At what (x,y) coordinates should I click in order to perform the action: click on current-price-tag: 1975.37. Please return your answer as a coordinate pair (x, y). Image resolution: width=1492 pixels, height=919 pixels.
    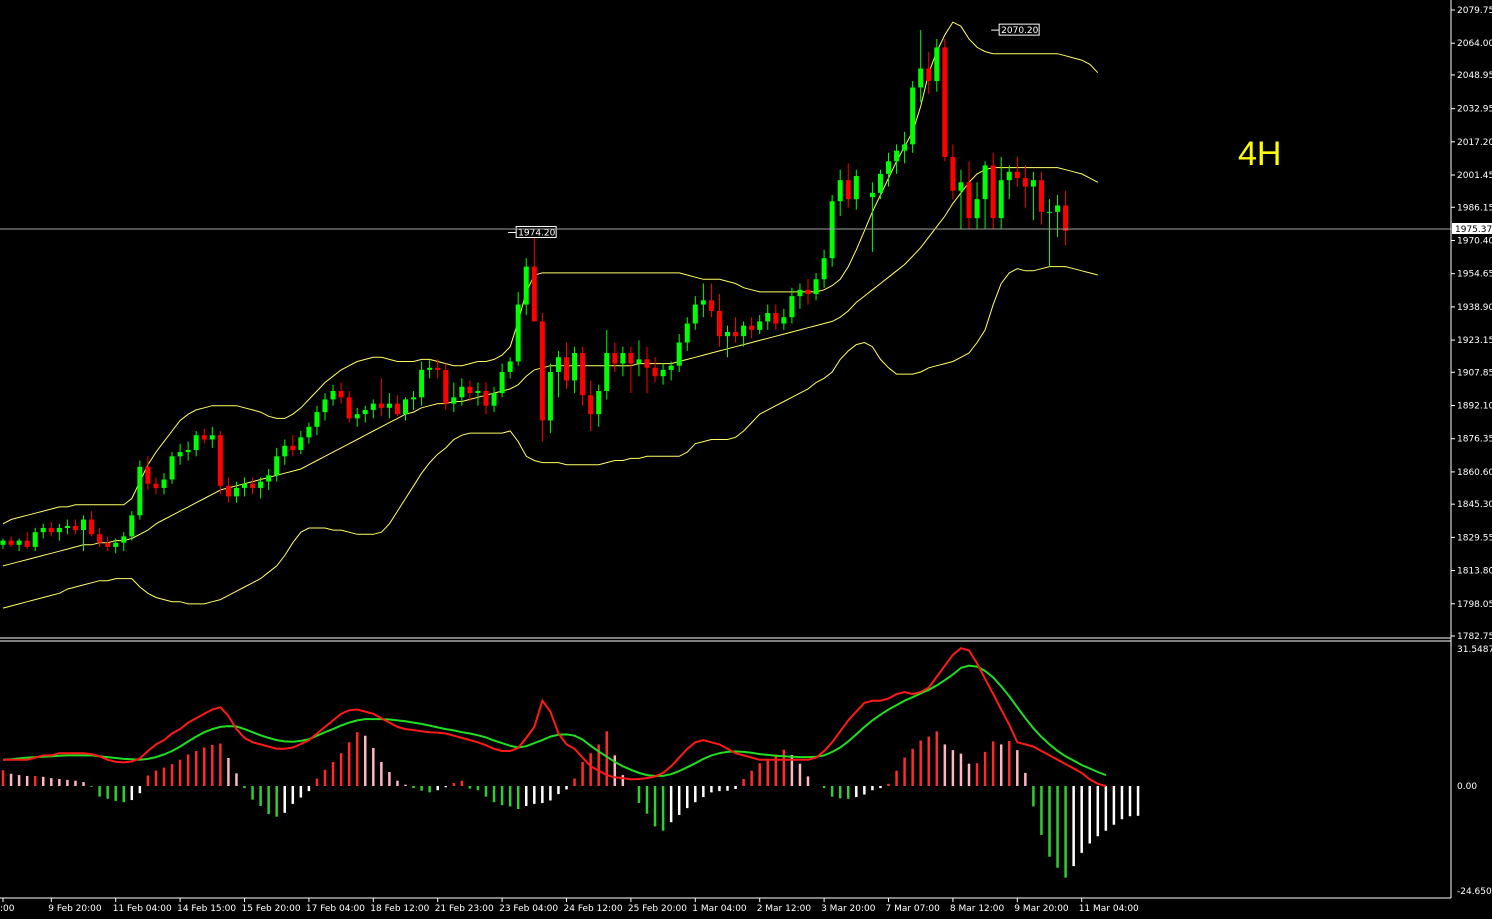
    Looking at the image, I should click on (1472, 229).